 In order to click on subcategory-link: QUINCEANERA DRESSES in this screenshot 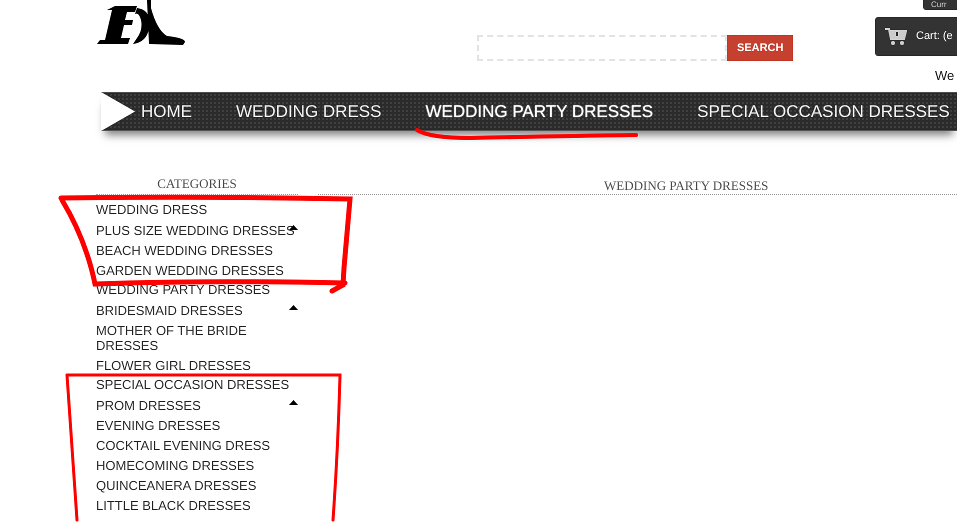, I will do `click(197, 485)`.